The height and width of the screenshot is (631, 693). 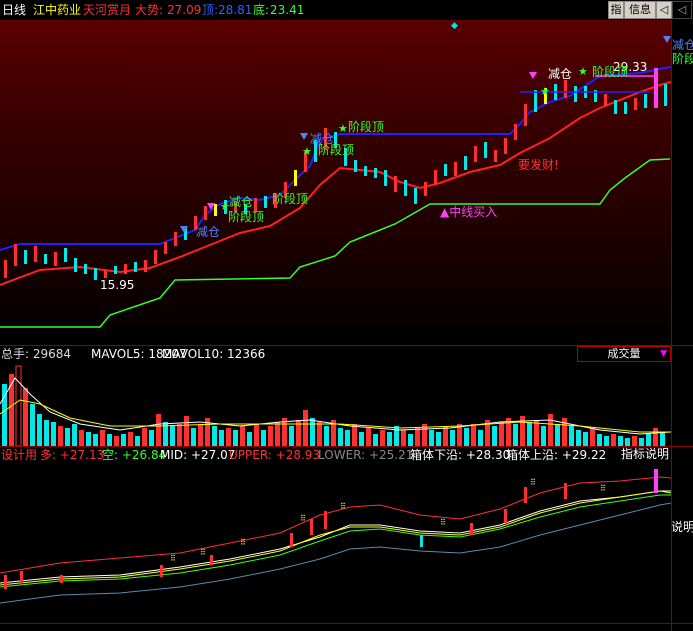 What do you see at coordinates (645, 454) in the screenshot?
I see `indicator-explain-button: 指标说明` at bounding box center [645, 454].